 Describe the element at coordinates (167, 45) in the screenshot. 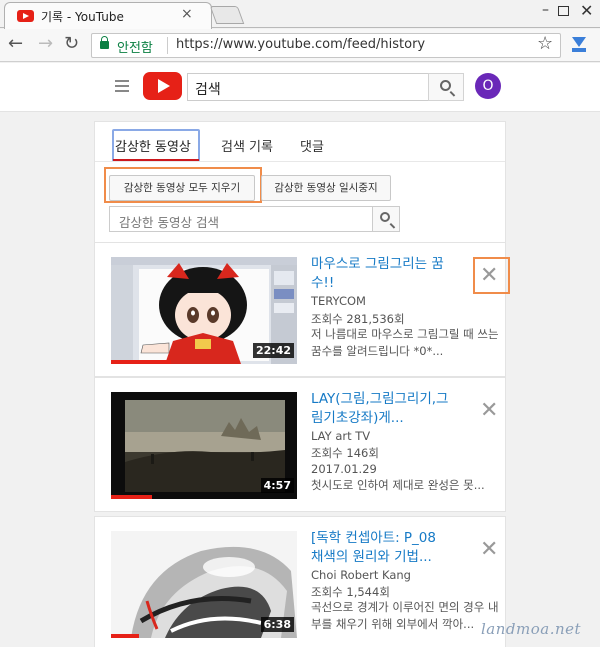

I see `address-separator` at that location.